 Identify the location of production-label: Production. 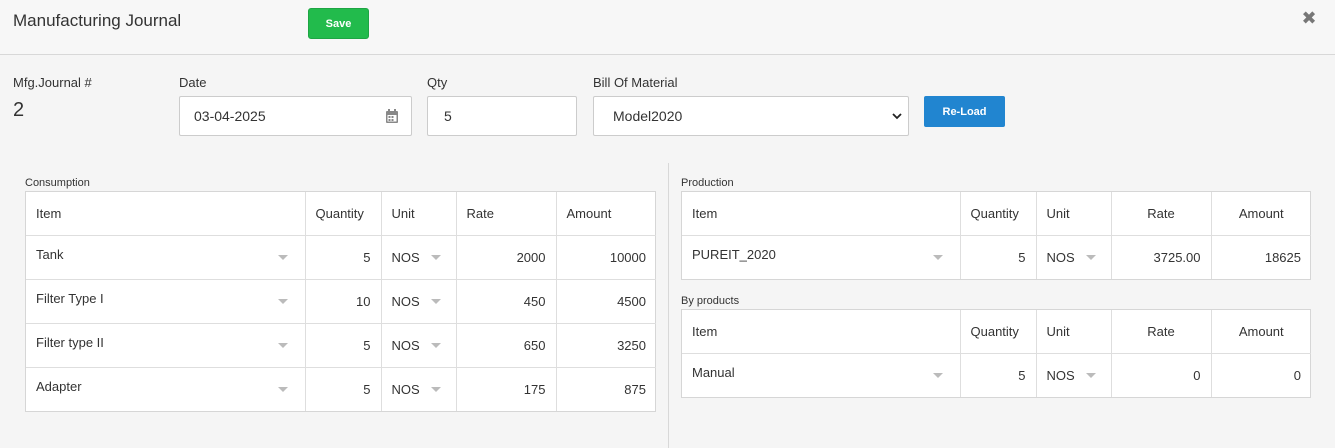
(707, 183).